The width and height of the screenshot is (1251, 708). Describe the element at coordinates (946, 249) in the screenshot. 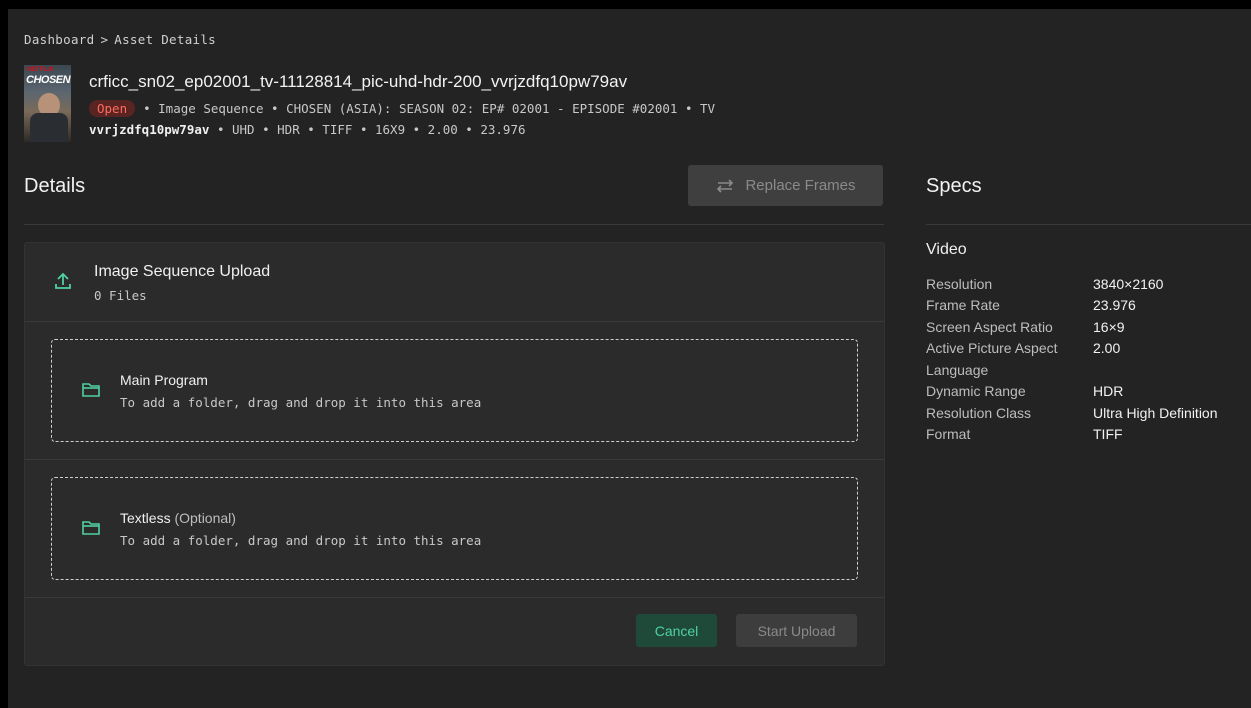

I see `video-section-heading: Video` at that location.